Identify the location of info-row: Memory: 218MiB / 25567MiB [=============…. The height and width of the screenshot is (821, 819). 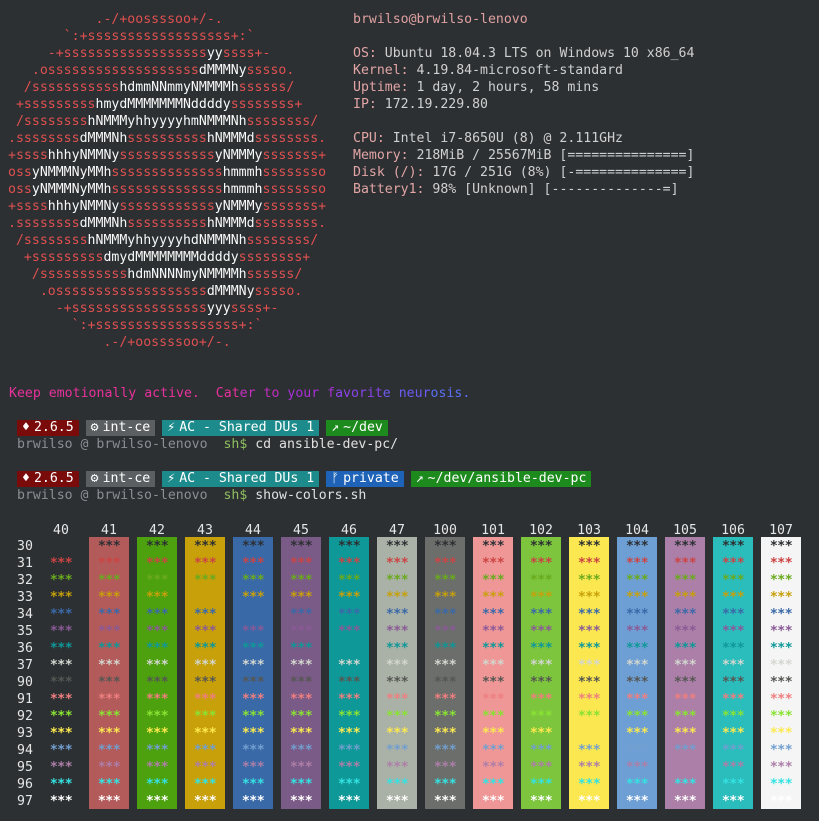
(523, 155).